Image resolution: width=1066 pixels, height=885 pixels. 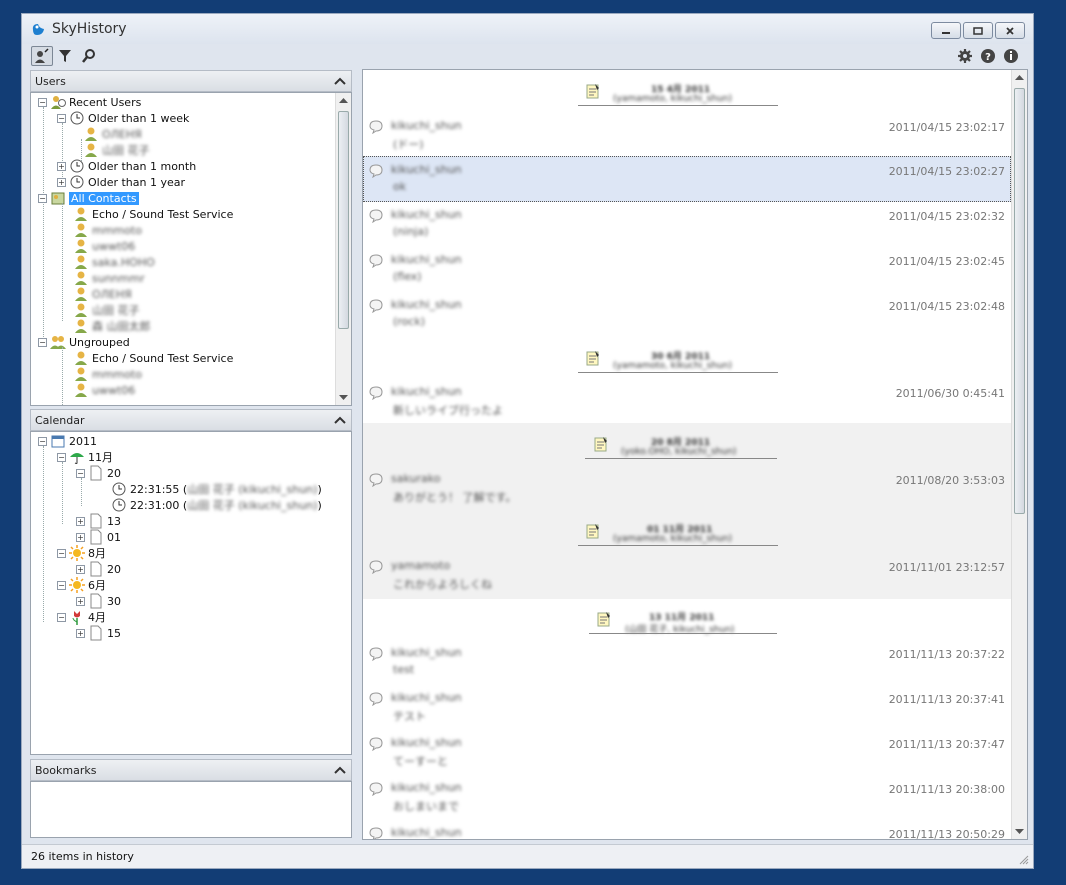 I want to click on calendar-year: − 2011, so click(x=67, y=441).